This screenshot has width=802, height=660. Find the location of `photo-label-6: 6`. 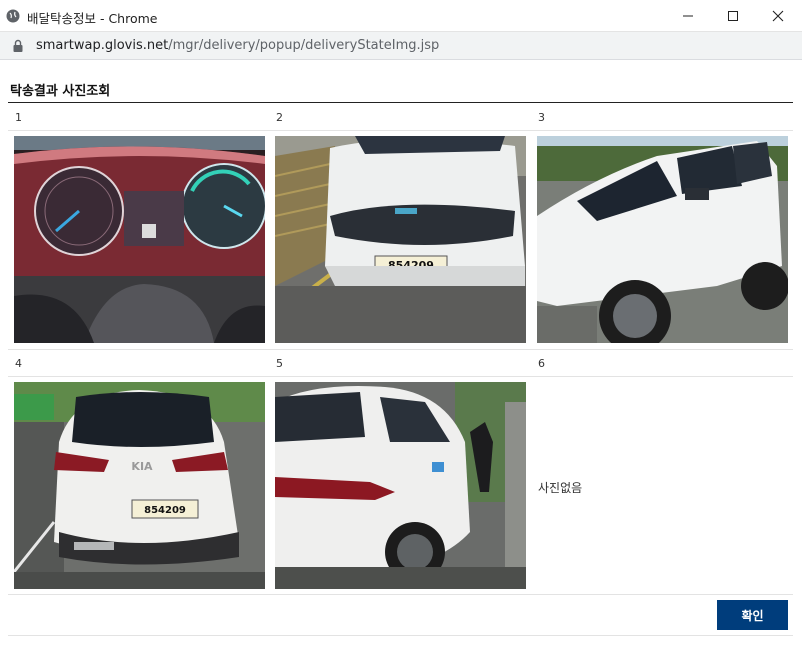

photo-label-6: 6 is located at coordinates (541, 363).